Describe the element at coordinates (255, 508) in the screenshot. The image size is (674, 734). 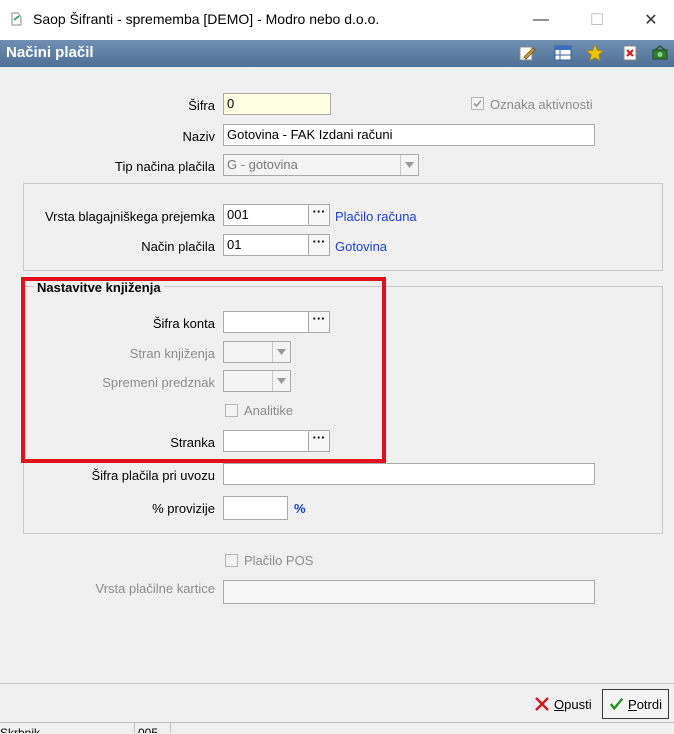
I see `provizije-input` at that location.